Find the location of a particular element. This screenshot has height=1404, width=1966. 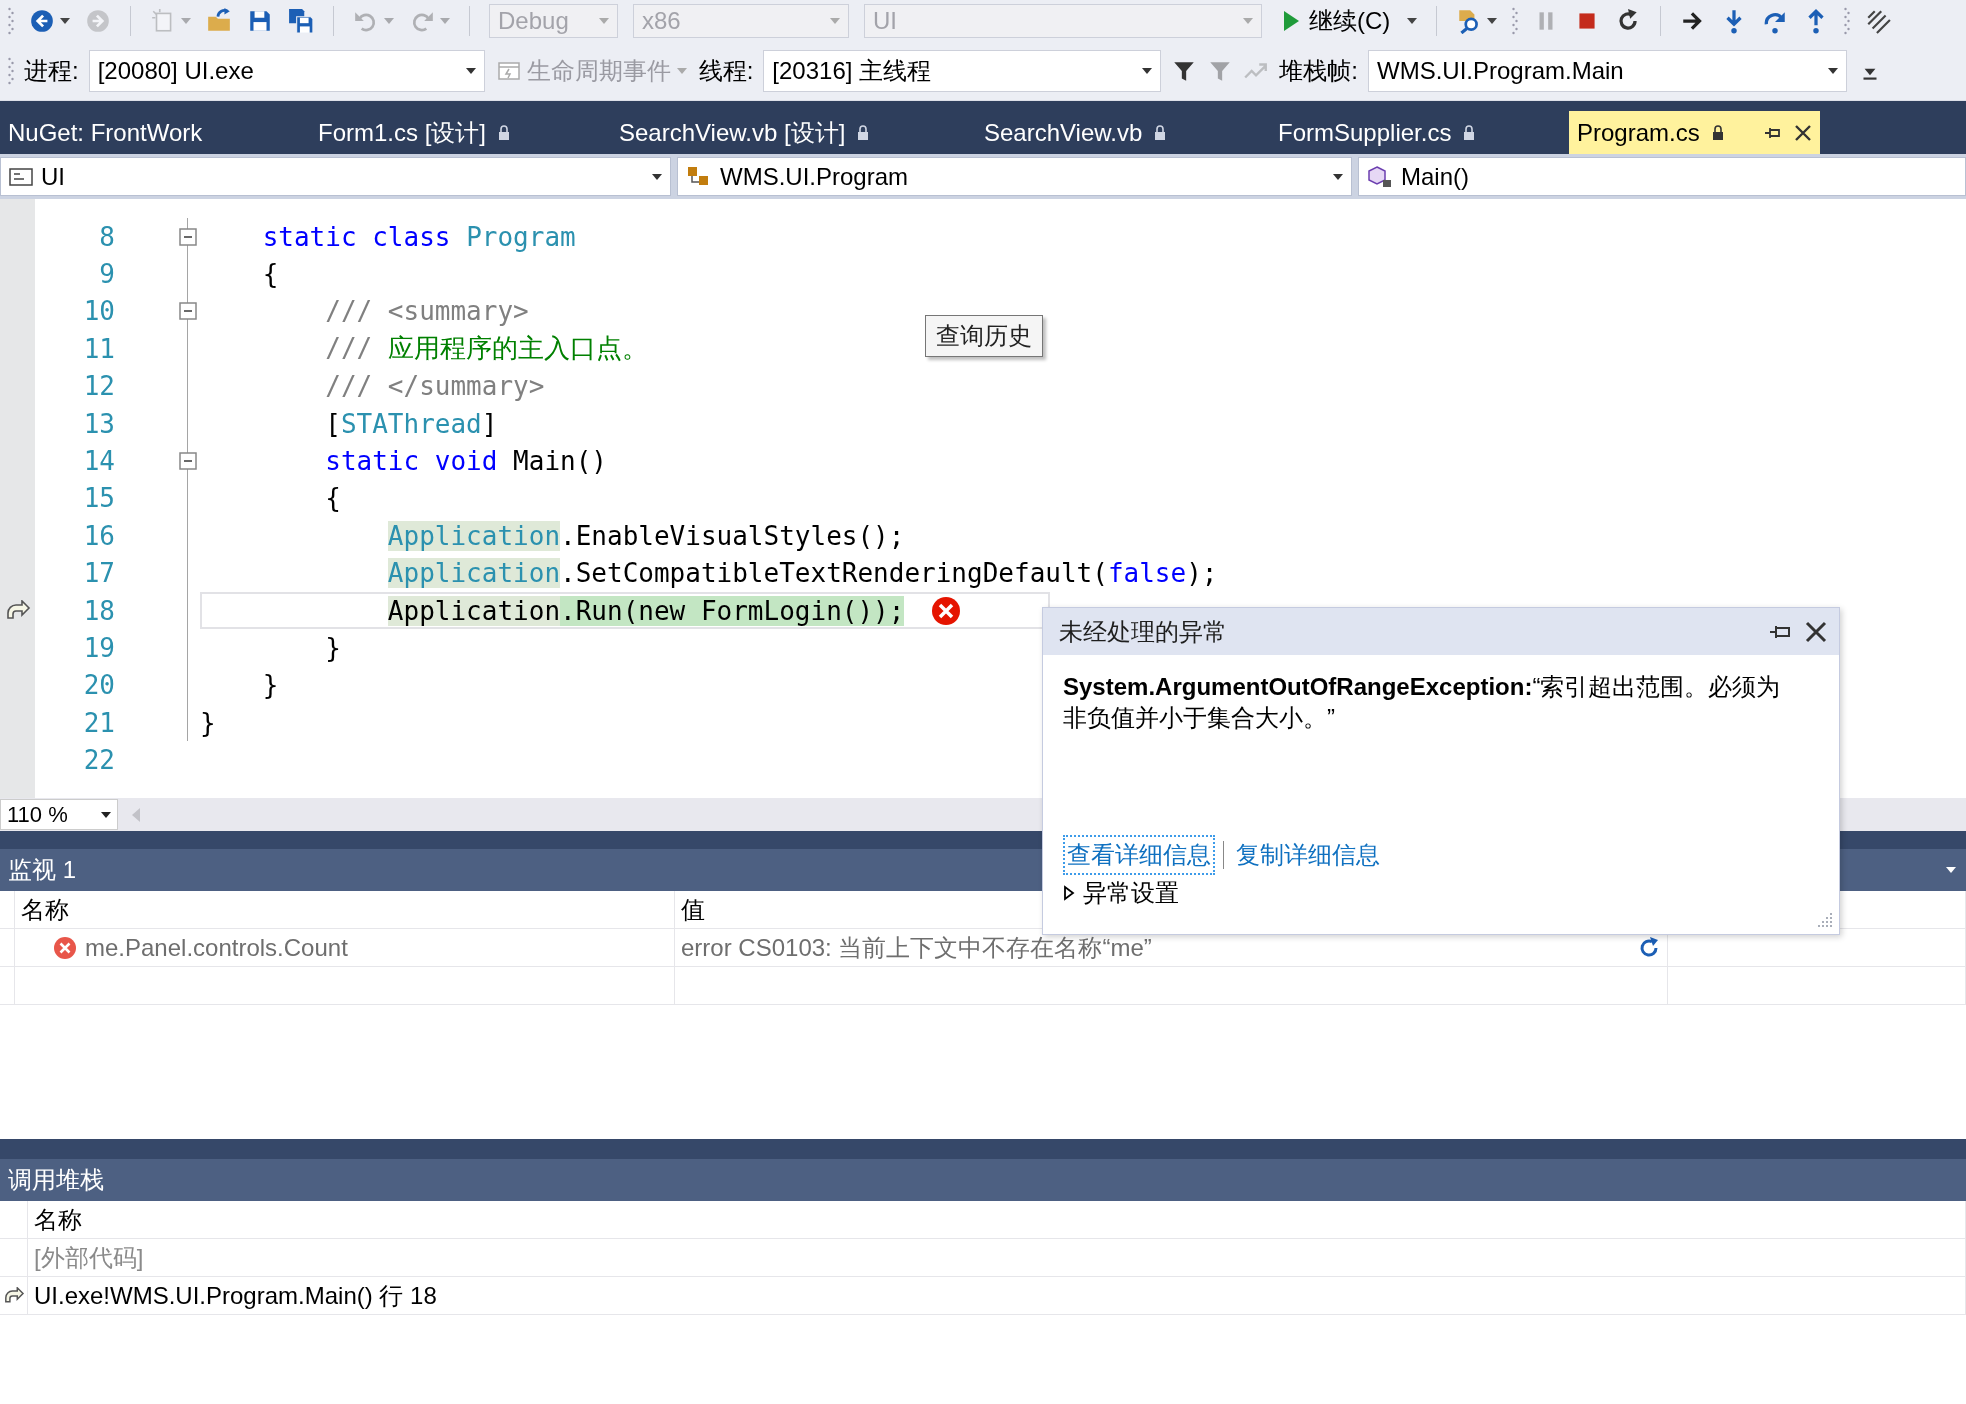

dropdown: WMS.UI.Program.Main is located at coordinates (1607, 71).